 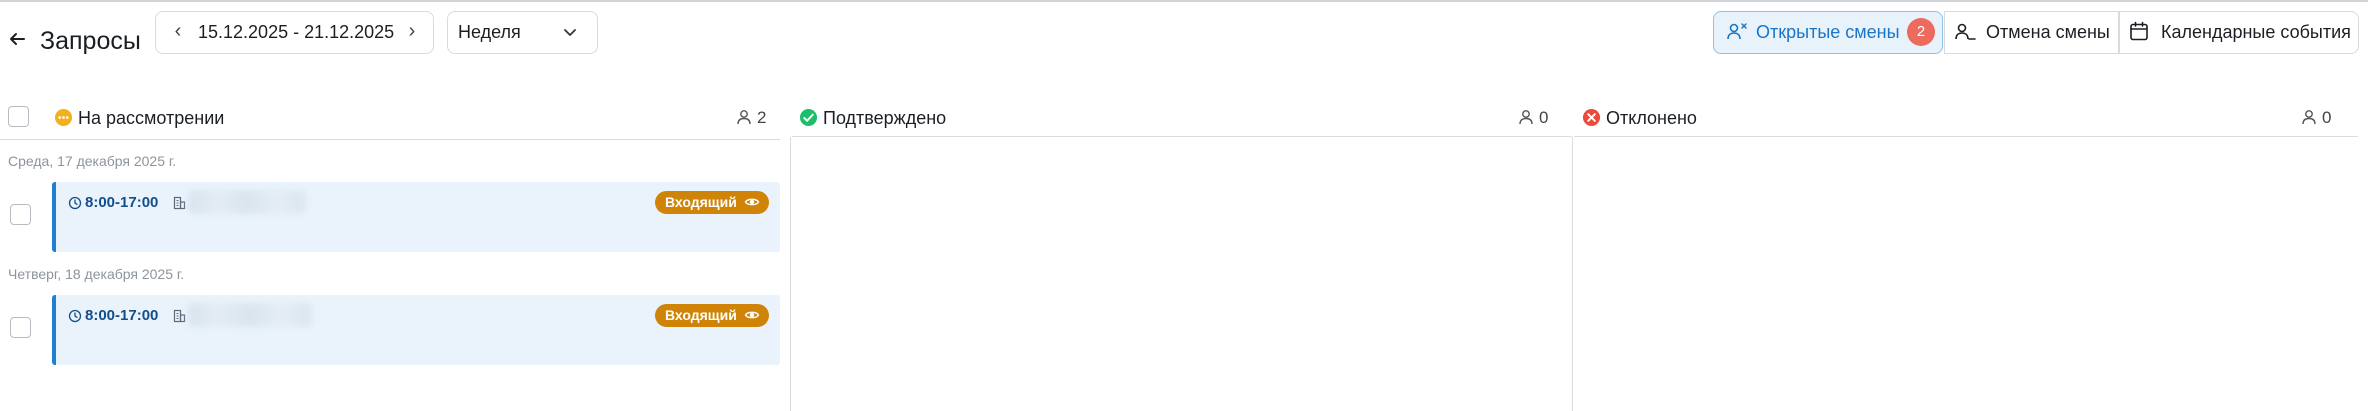 I want to click on select-all-checkbox, so click(x=18, y=116).